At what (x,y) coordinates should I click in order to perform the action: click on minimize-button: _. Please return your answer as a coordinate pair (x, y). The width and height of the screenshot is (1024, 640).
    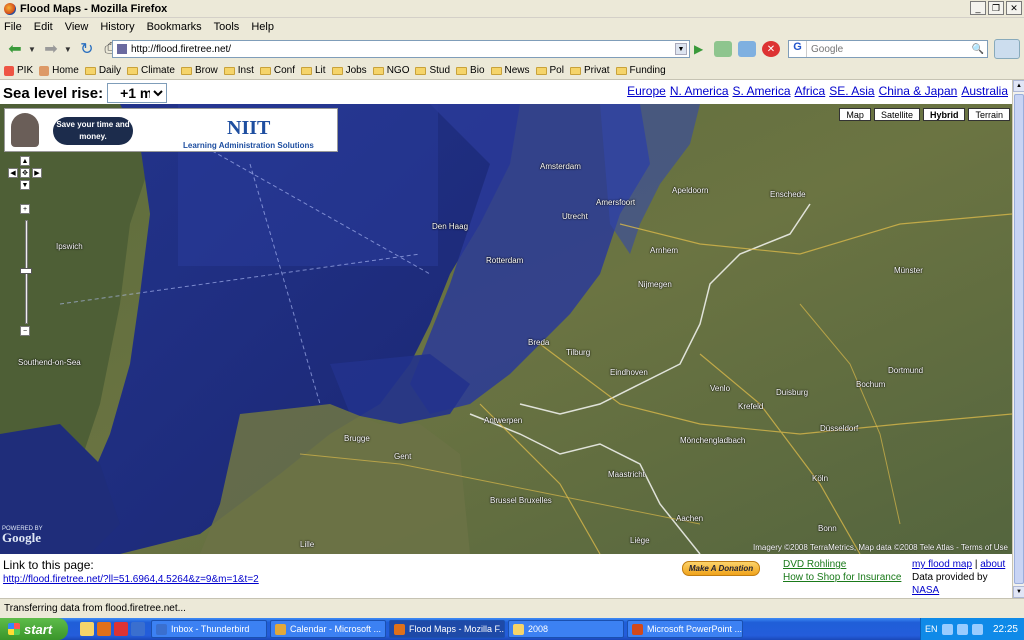
    Looking at the image, I should click on (978, 8).